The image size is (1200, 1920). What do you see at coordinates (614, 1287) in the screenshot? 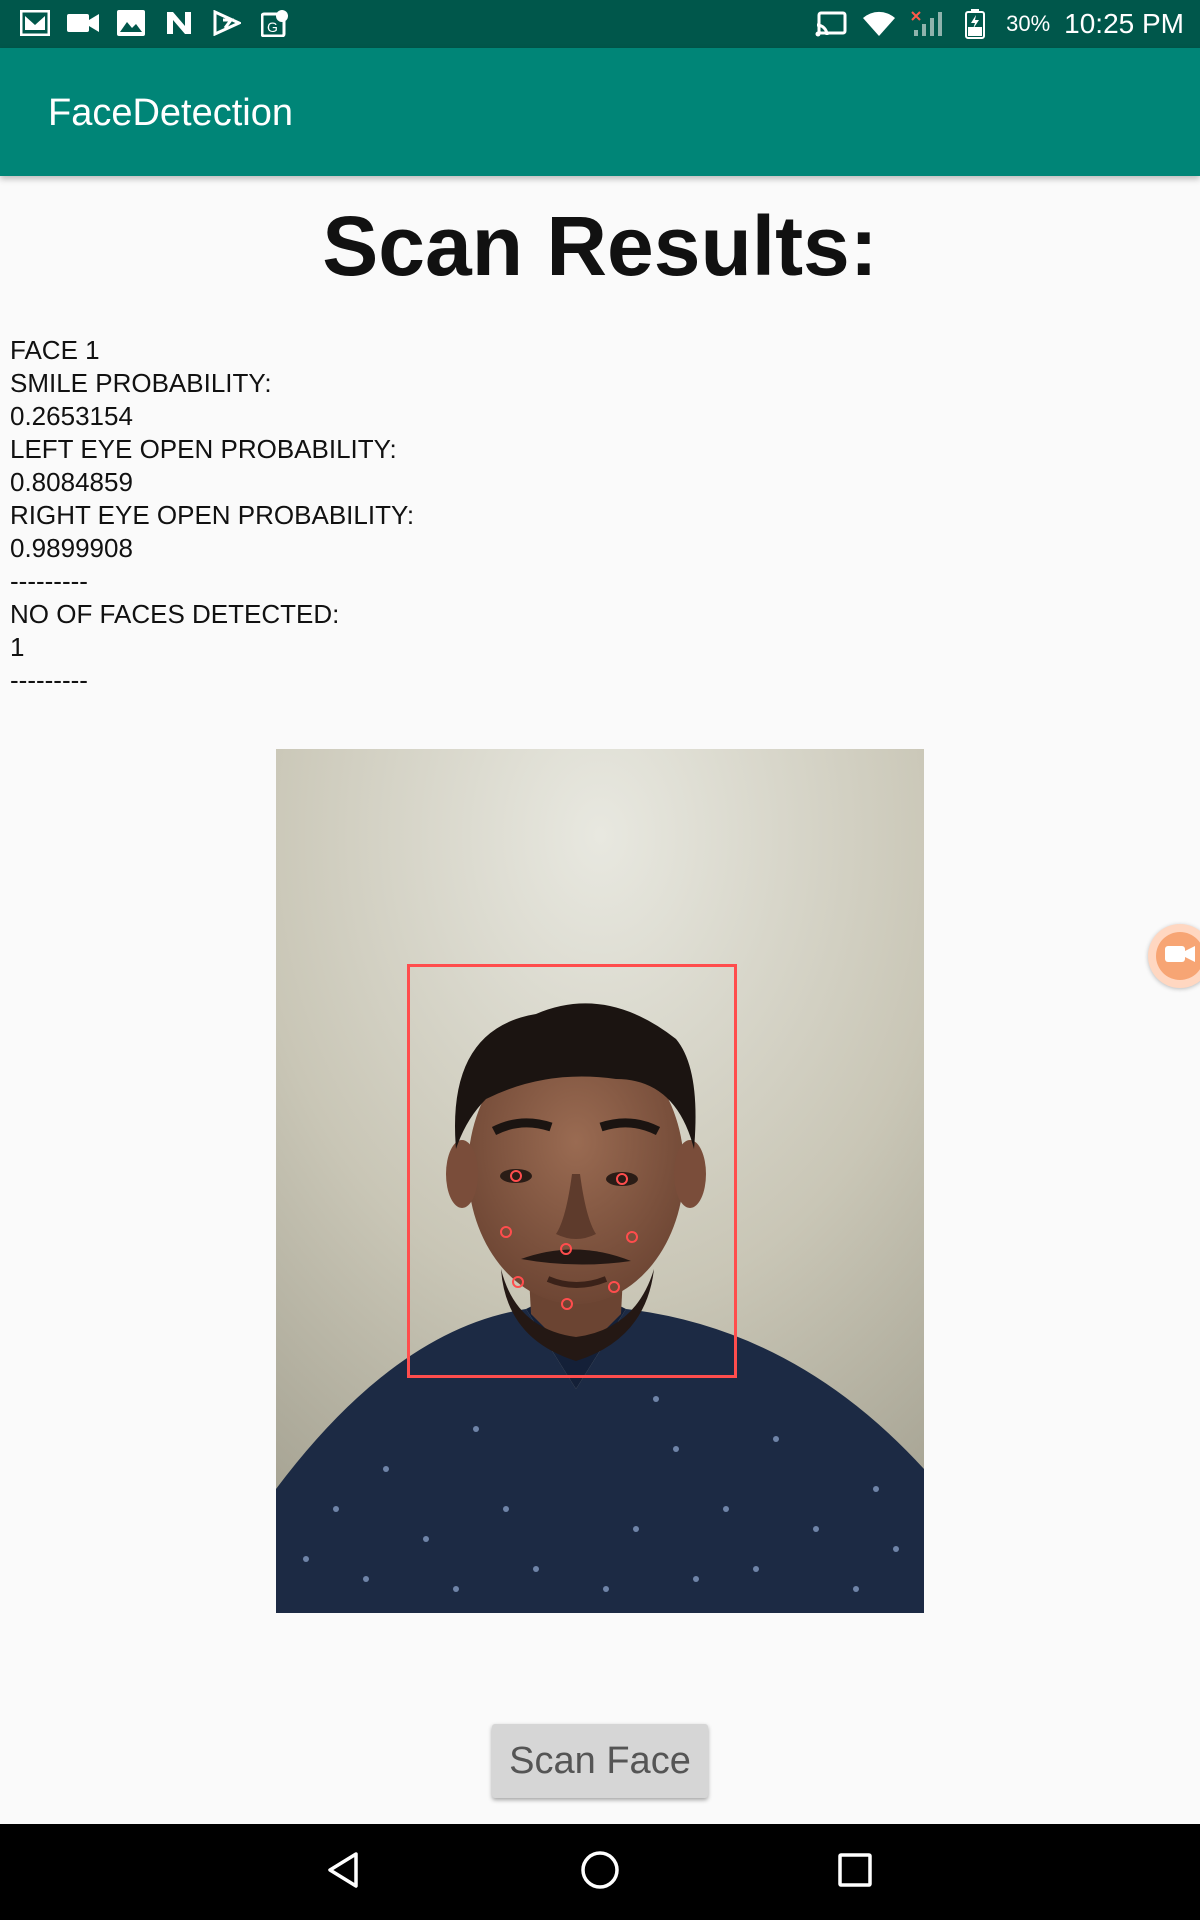
I see `landmark-mouth-right` at bounding box center [614, 1287].